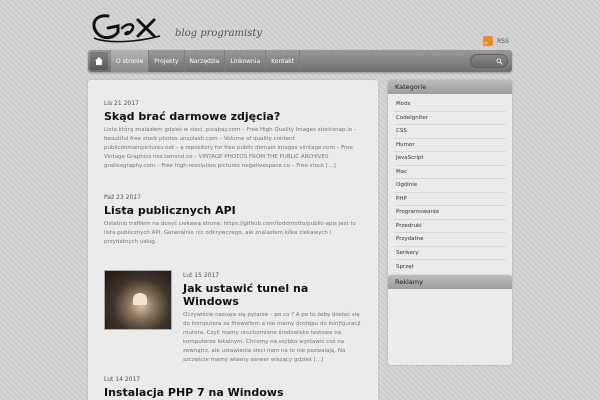 The height and width of the screenshot is (400, 600). What do you see at coordinates (450, 172) in the screenshot?
I see `category-item: Mac` at bounding box center [450, 172].